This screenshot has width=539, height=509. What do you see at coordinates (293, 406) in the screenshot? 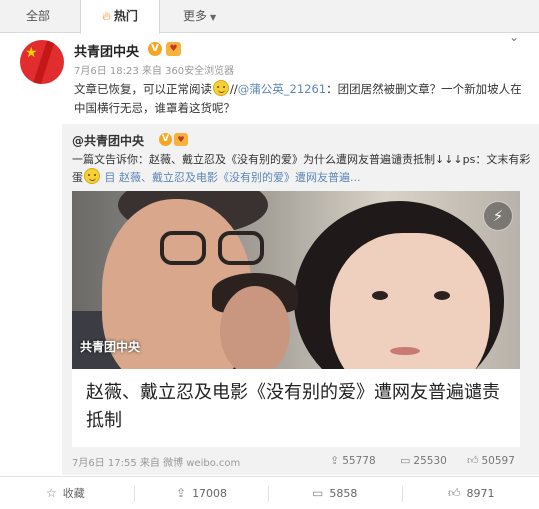
I see `article-card-title: 赵薇、戴立忍及电影《没有别的爱》遭网友普遍谴责抵制` at bounding box center [293, 406].